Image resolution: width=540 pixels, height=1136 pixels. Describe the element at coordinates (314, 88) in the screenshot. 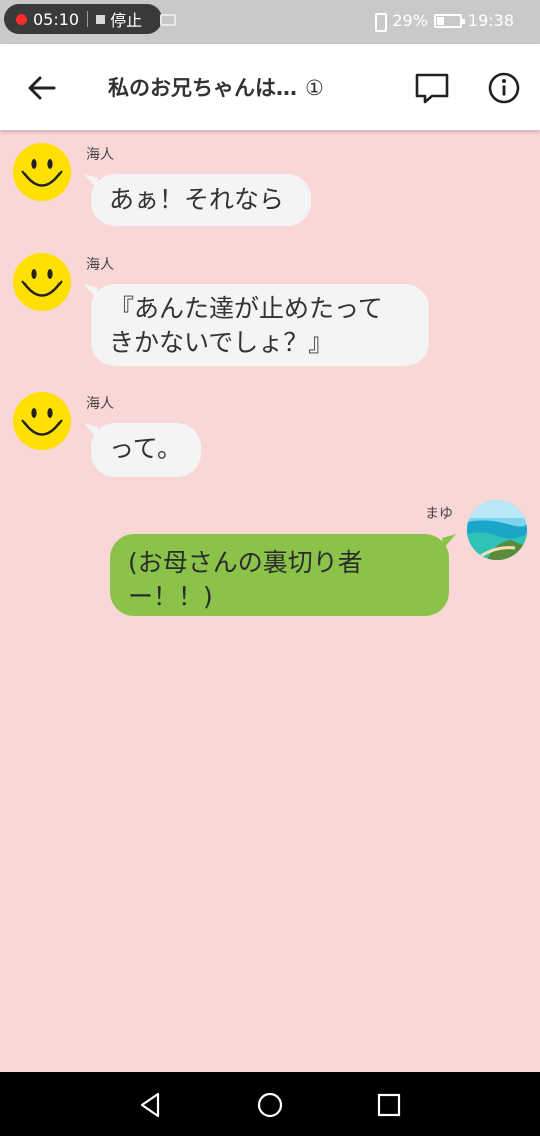

I see `chapter-marker: ①` at that location.